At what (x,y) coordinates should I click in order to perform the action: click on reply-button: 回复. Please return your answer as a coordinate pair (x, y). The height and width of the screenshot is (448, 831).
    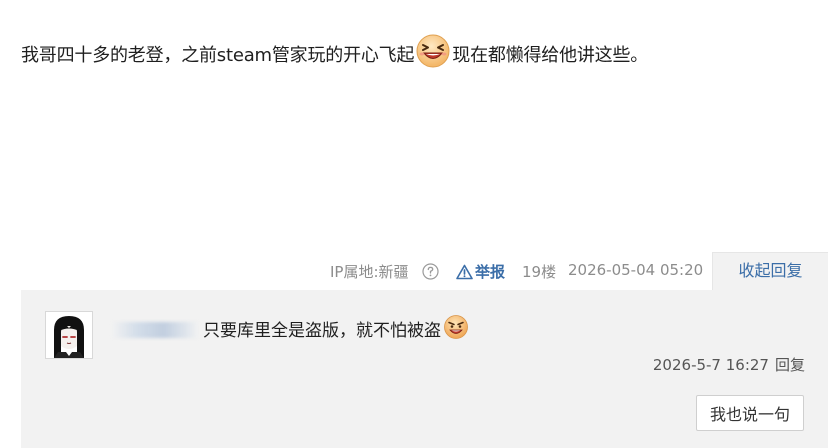
    Looking at the image, I should click on (790, 365).